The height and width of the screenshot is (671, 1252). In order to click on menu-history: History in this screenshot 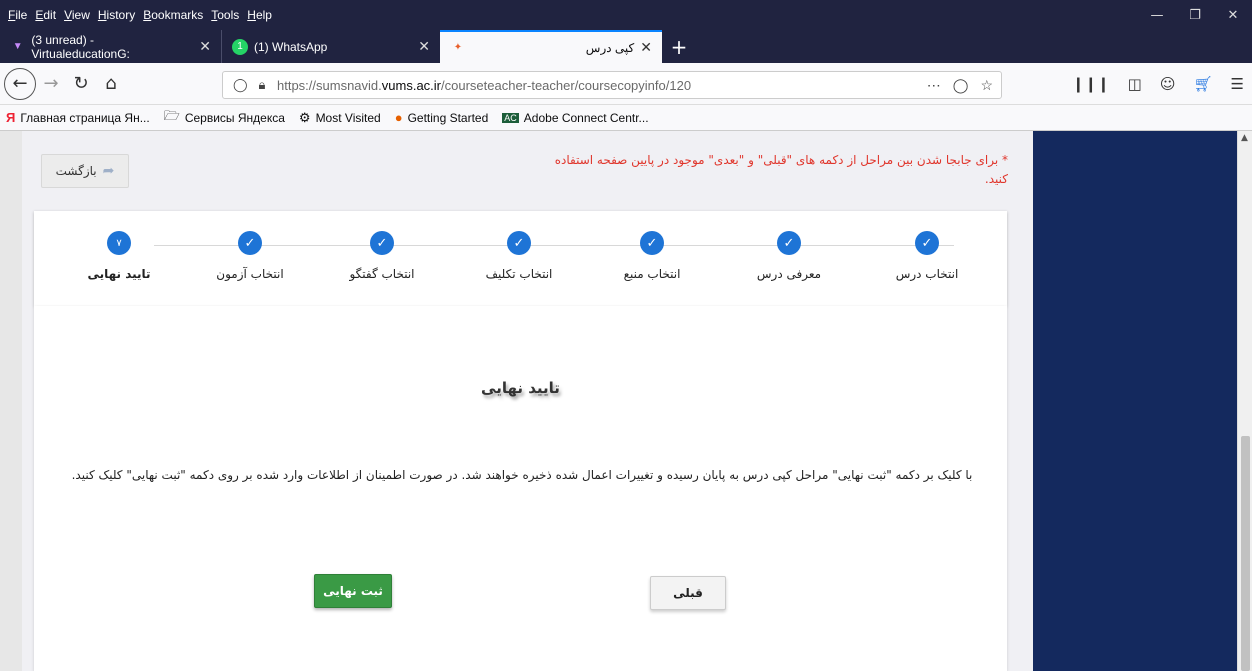, I will do `click(116, 15)`.